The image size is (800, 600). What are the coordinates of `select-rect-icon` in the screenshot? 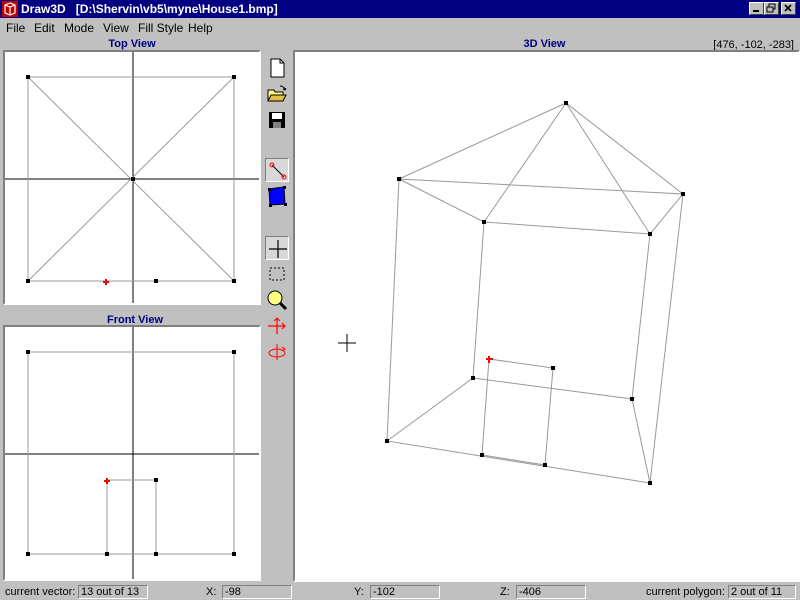 It's located at (277, 274).